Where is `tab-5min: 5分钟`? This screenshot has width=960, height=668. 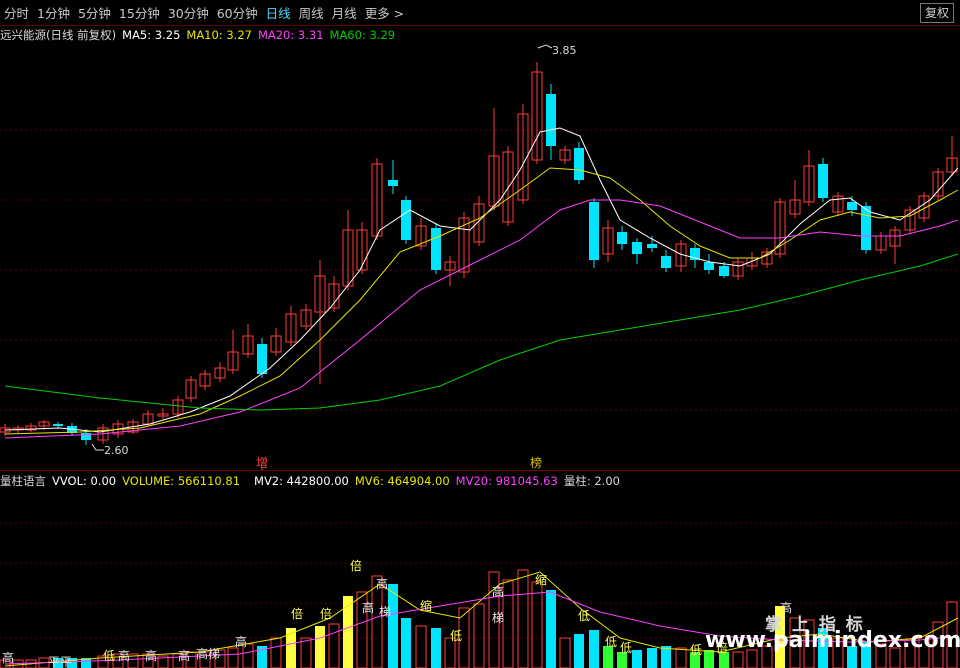
tab-5min: 5分钟 is located at coordinates (94, 12).